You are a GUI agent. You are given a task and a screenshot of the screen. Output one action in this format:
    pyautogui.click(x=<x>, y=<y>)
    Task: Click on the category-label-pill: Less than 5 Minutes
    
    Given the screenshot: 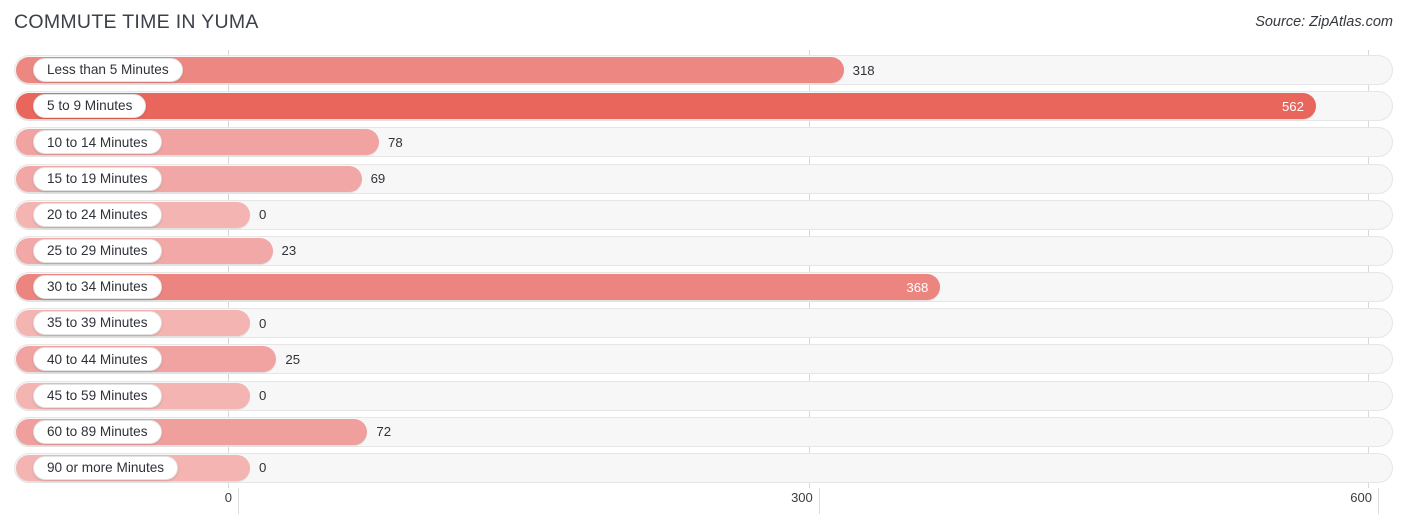 What is the action you would take?
    pyautogui.click(x=108, y=70)
    